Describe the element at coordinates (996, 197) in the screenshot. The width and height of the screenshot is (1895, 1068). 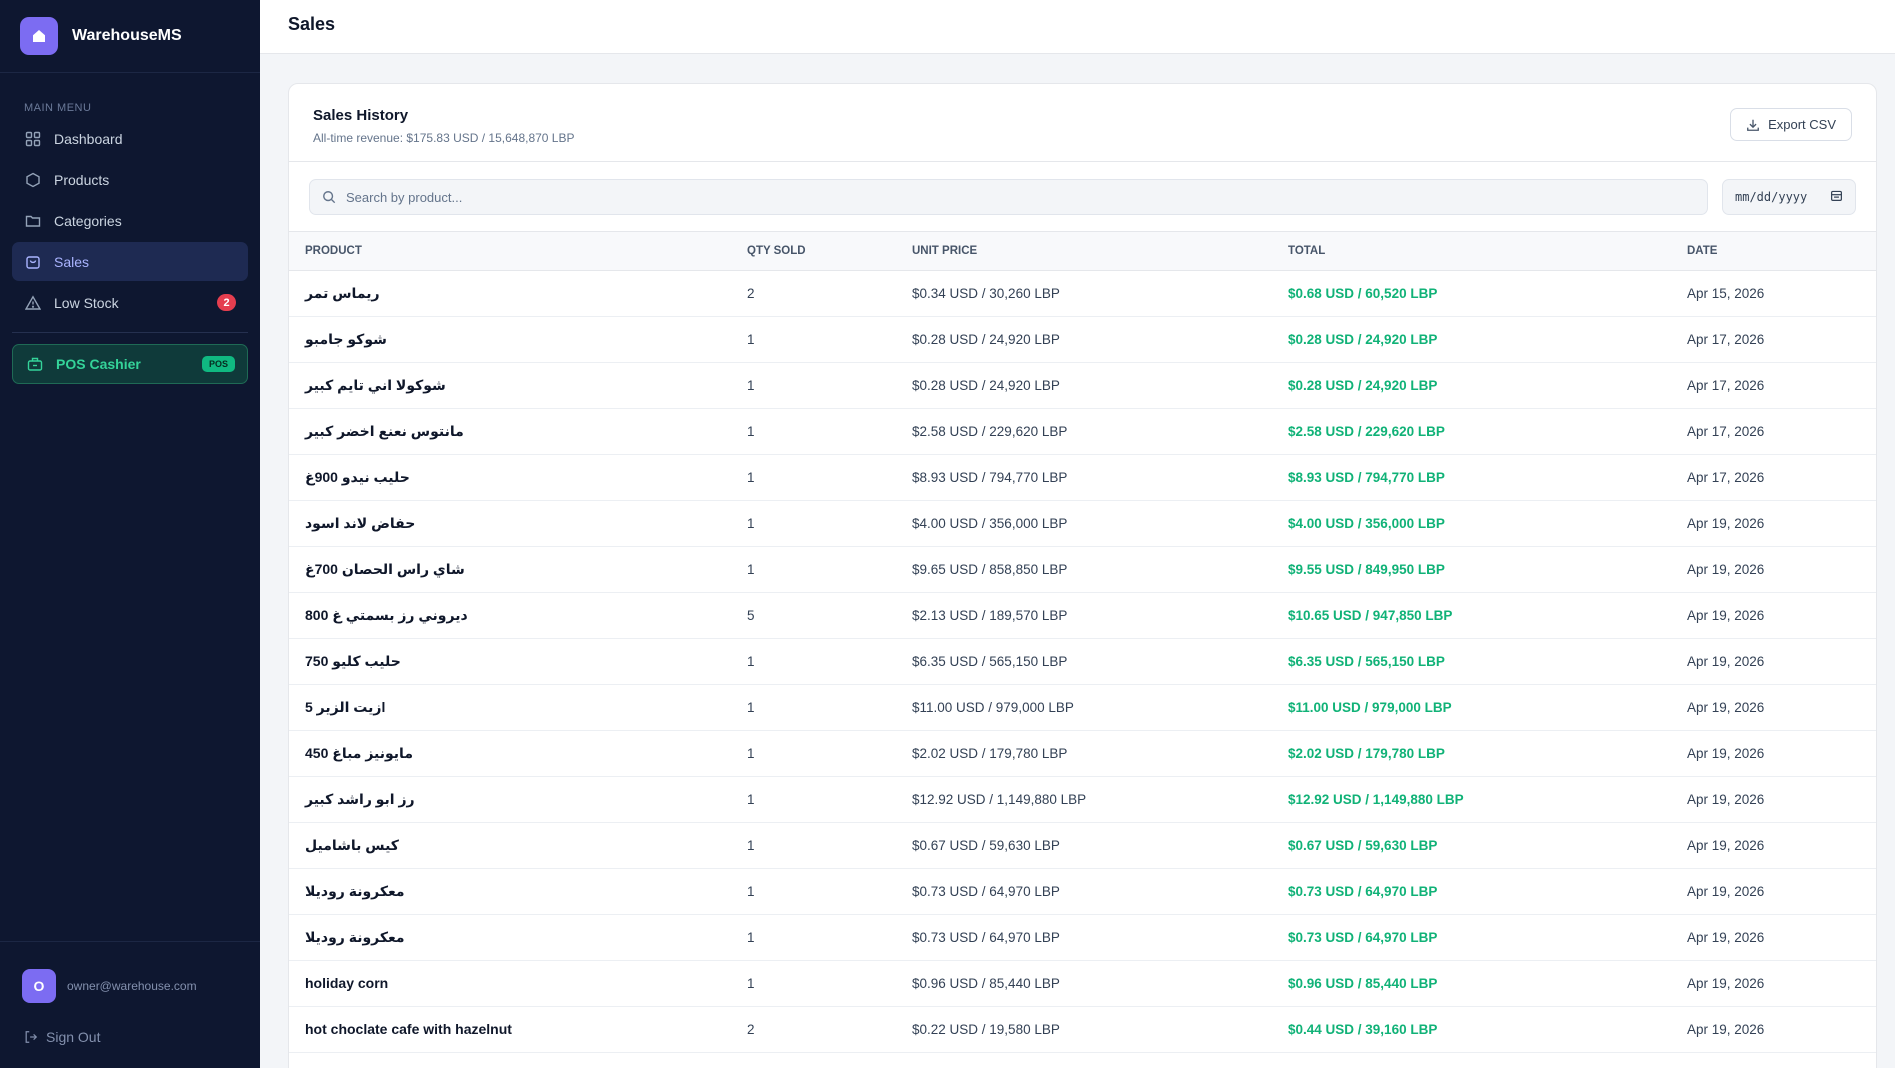
I see `search-input` at that location.